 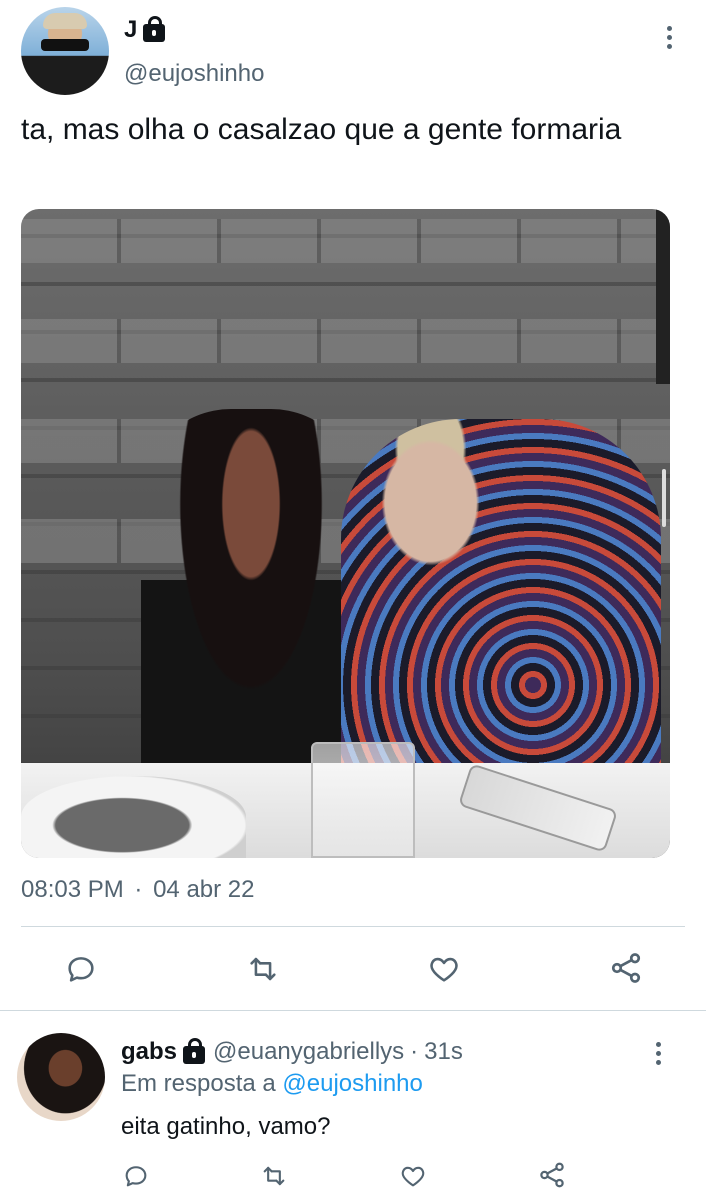 What do you see at coordinates (308, 1052) in the screenshot?
I see `reply-author-handle: @euanygabriellys` at bounding box center [308, 1052].